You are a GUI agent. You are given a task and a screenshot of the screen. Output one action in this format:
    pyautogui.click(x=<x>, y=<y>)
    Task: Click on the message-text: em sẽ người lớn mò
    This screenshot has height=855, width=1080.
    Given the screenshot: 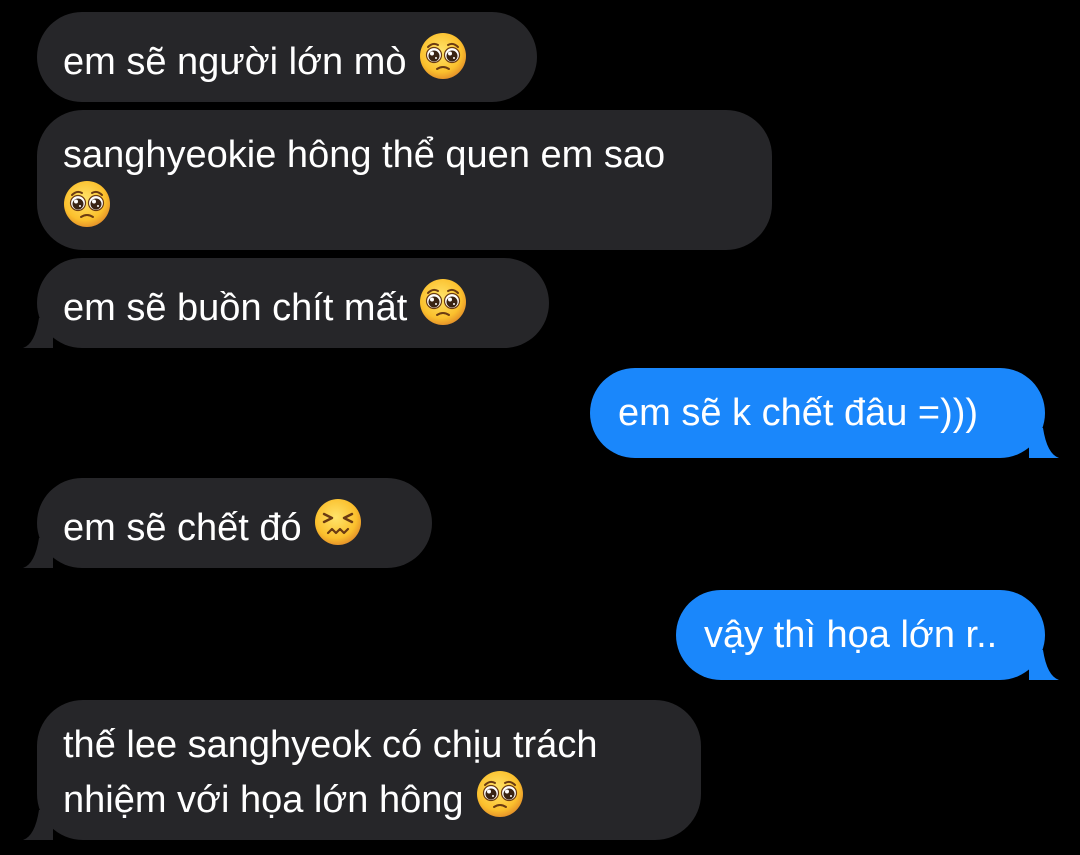 What is the action you would take?
    pyautogui.click(x=235, y=62)
    